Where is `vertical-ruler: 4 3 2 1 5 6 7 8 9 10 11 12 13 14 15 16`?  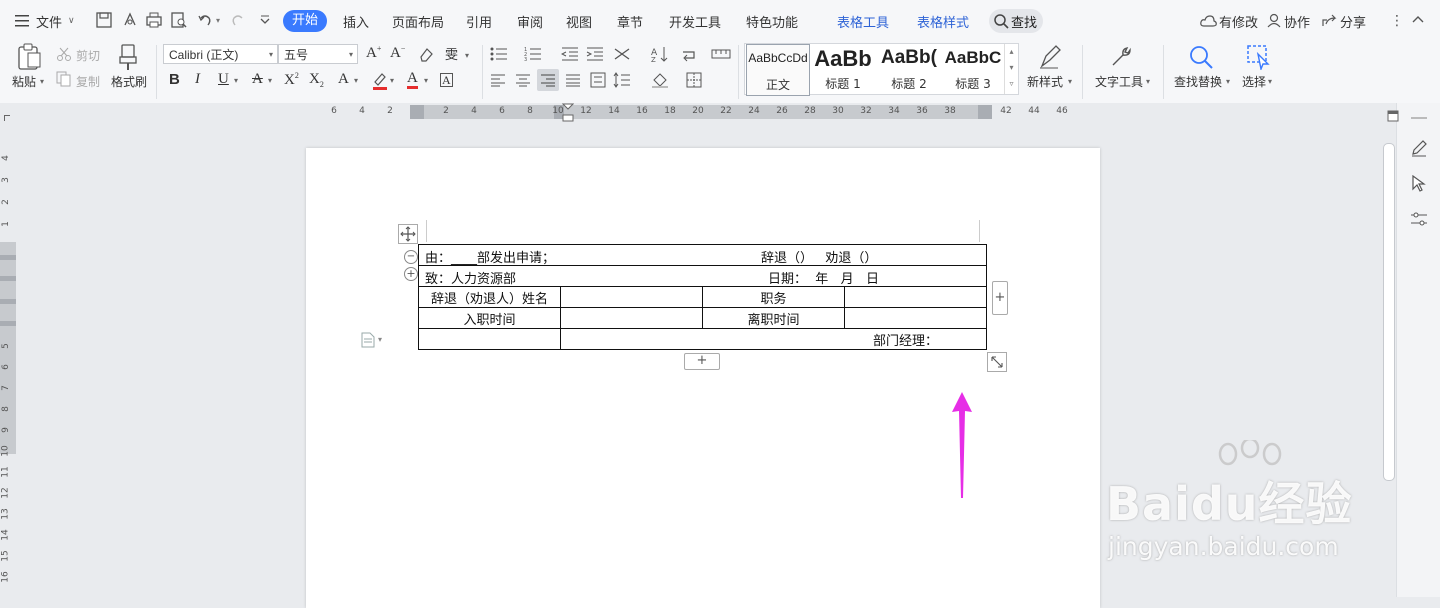 vertical-ruler: 4 3 2 1 5 6 7 8 9 10 11 12 13 14 15 16 is located at coordinates (8, 359).